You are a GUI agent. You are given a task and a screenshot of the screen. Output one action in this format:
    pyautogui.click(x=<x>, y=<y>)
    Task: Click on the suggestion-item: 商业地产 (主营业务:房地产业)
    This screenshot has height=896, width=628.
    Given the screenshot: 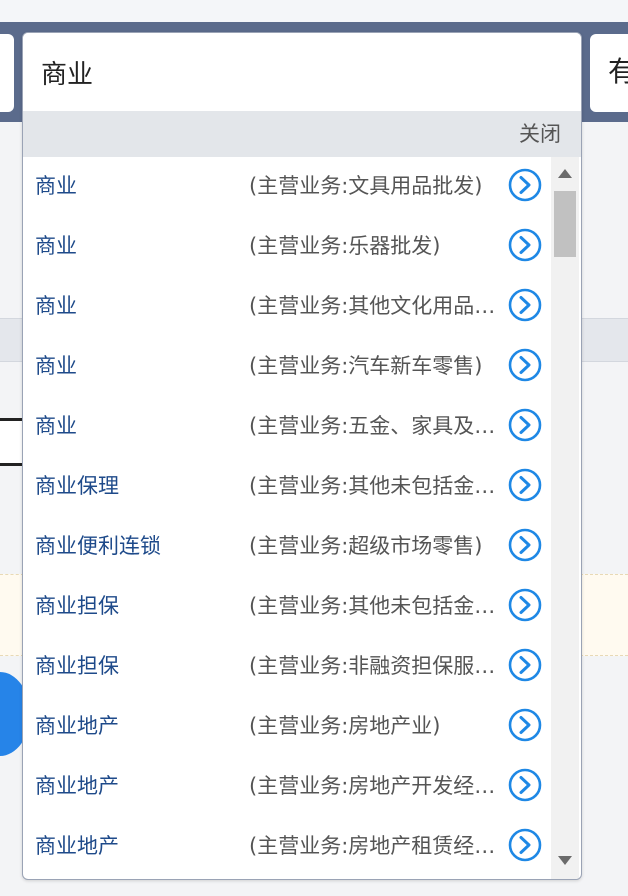 What is the action you would take?
    pyautogui.click(x=287, y=727)
    